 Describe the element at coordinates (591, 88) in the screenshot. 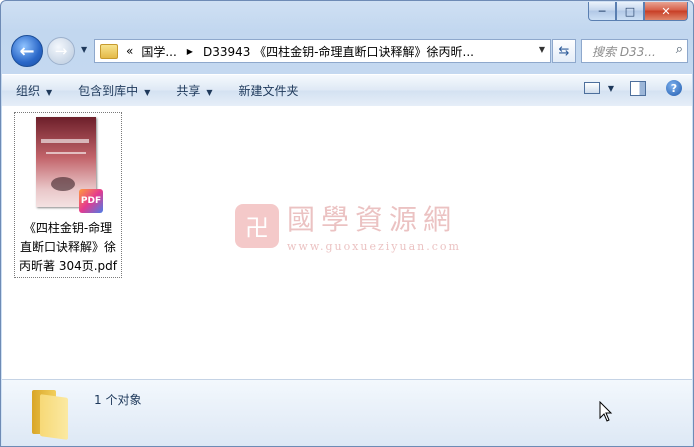

I see `change-view-icon` at that location.